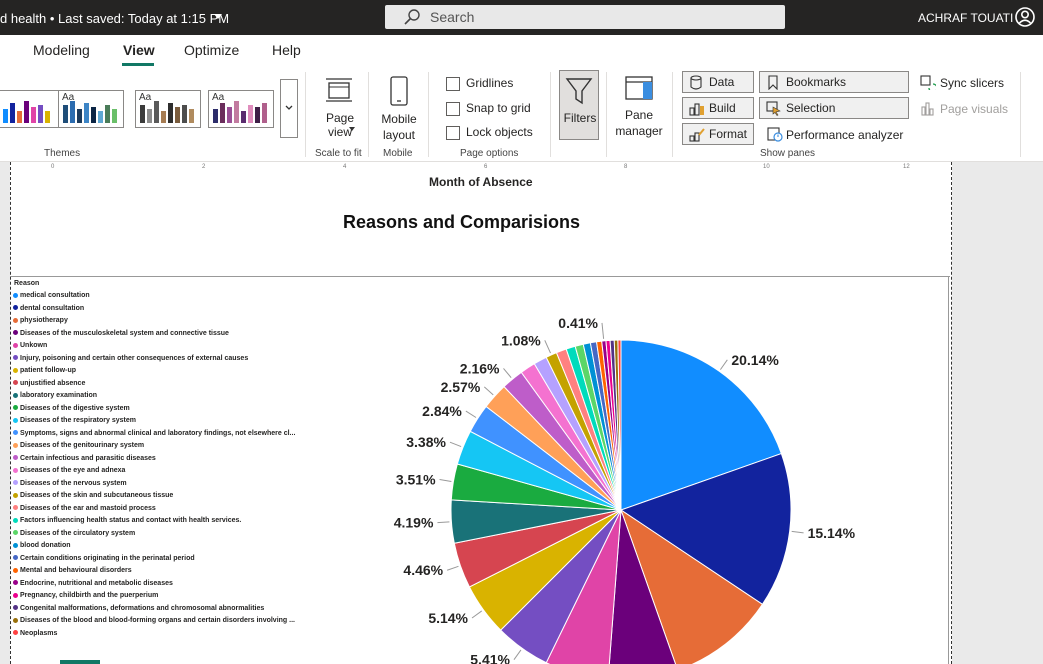 Image resolution: width=1043 pixels, height=664 pixels. I want to click on pie-data-label: 4.46%, so click(423, 570).